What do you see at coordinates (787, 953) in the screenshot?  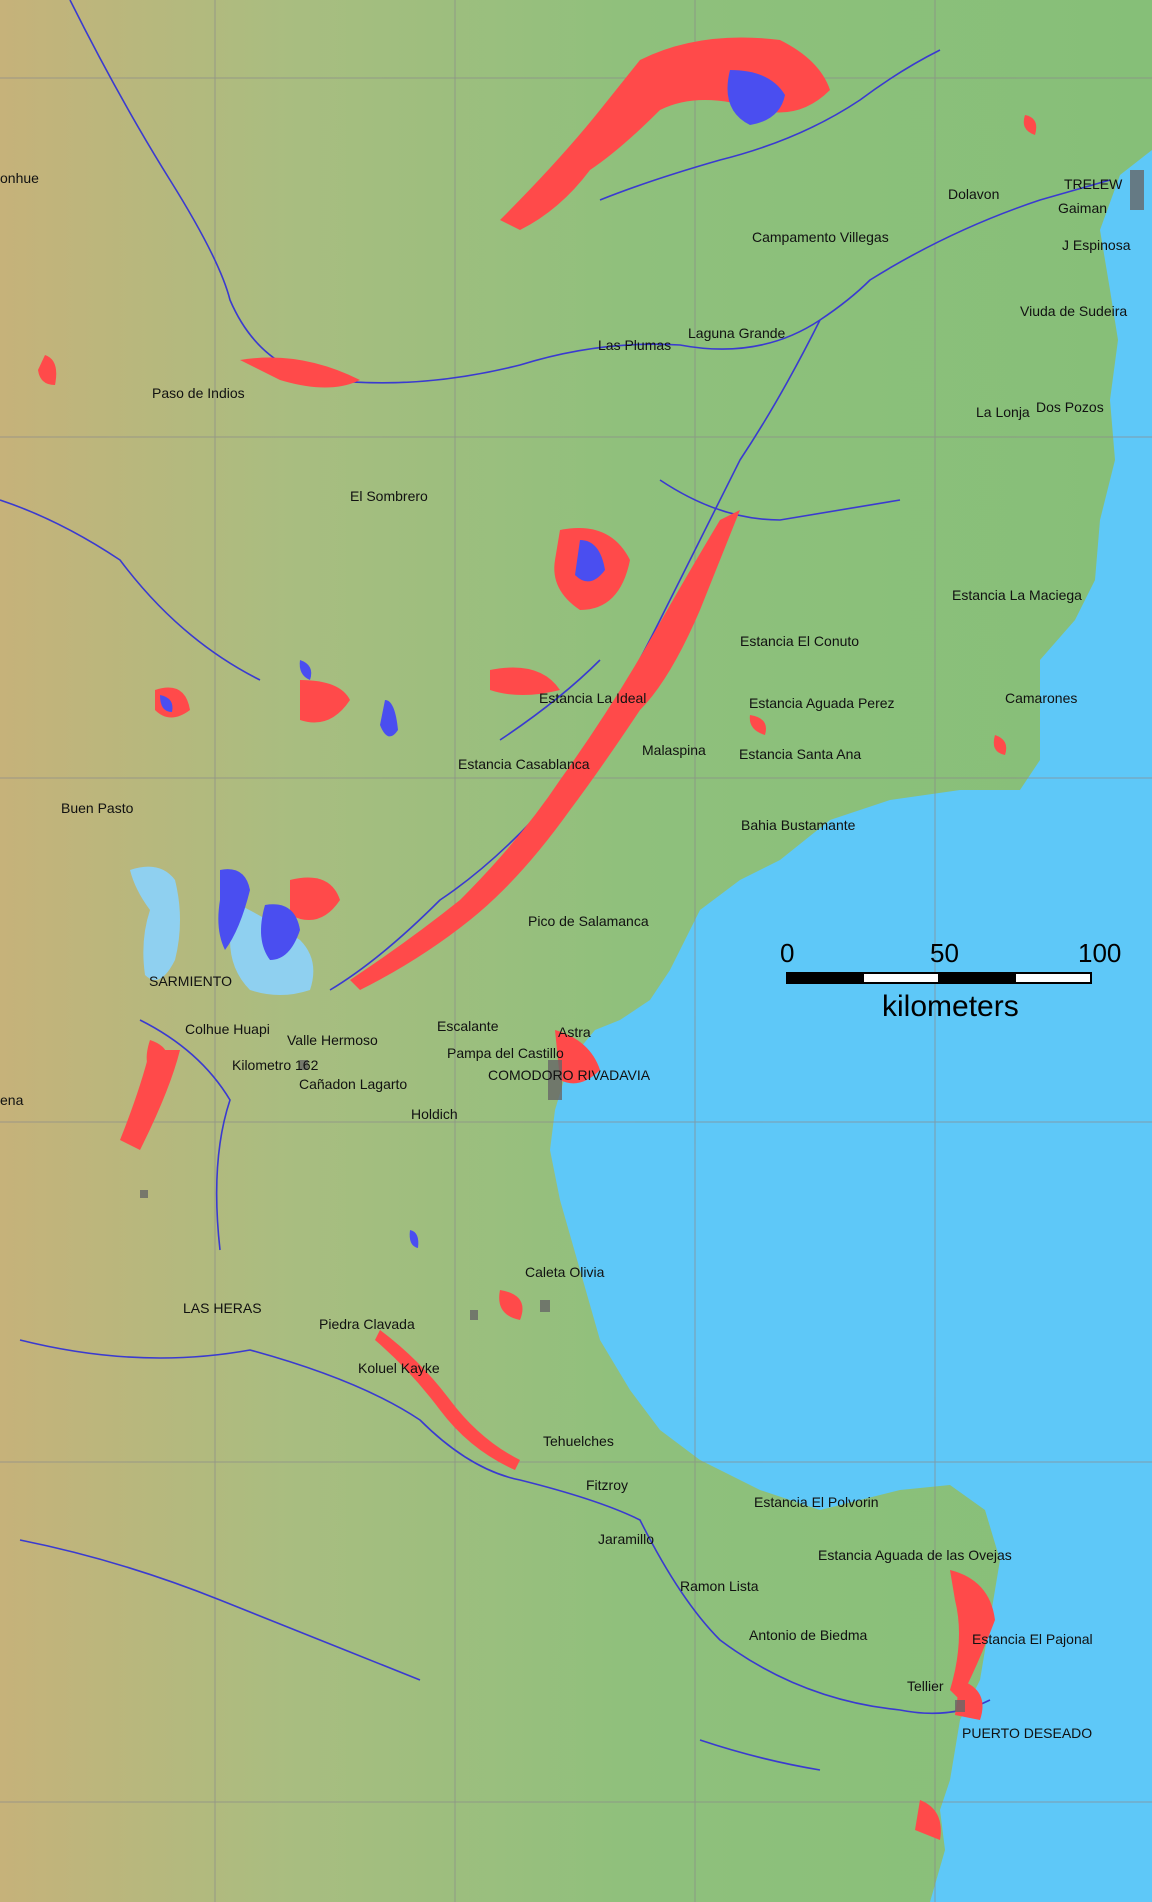 I see `scale-tick-label: 0` at bounding box center [787, 953].